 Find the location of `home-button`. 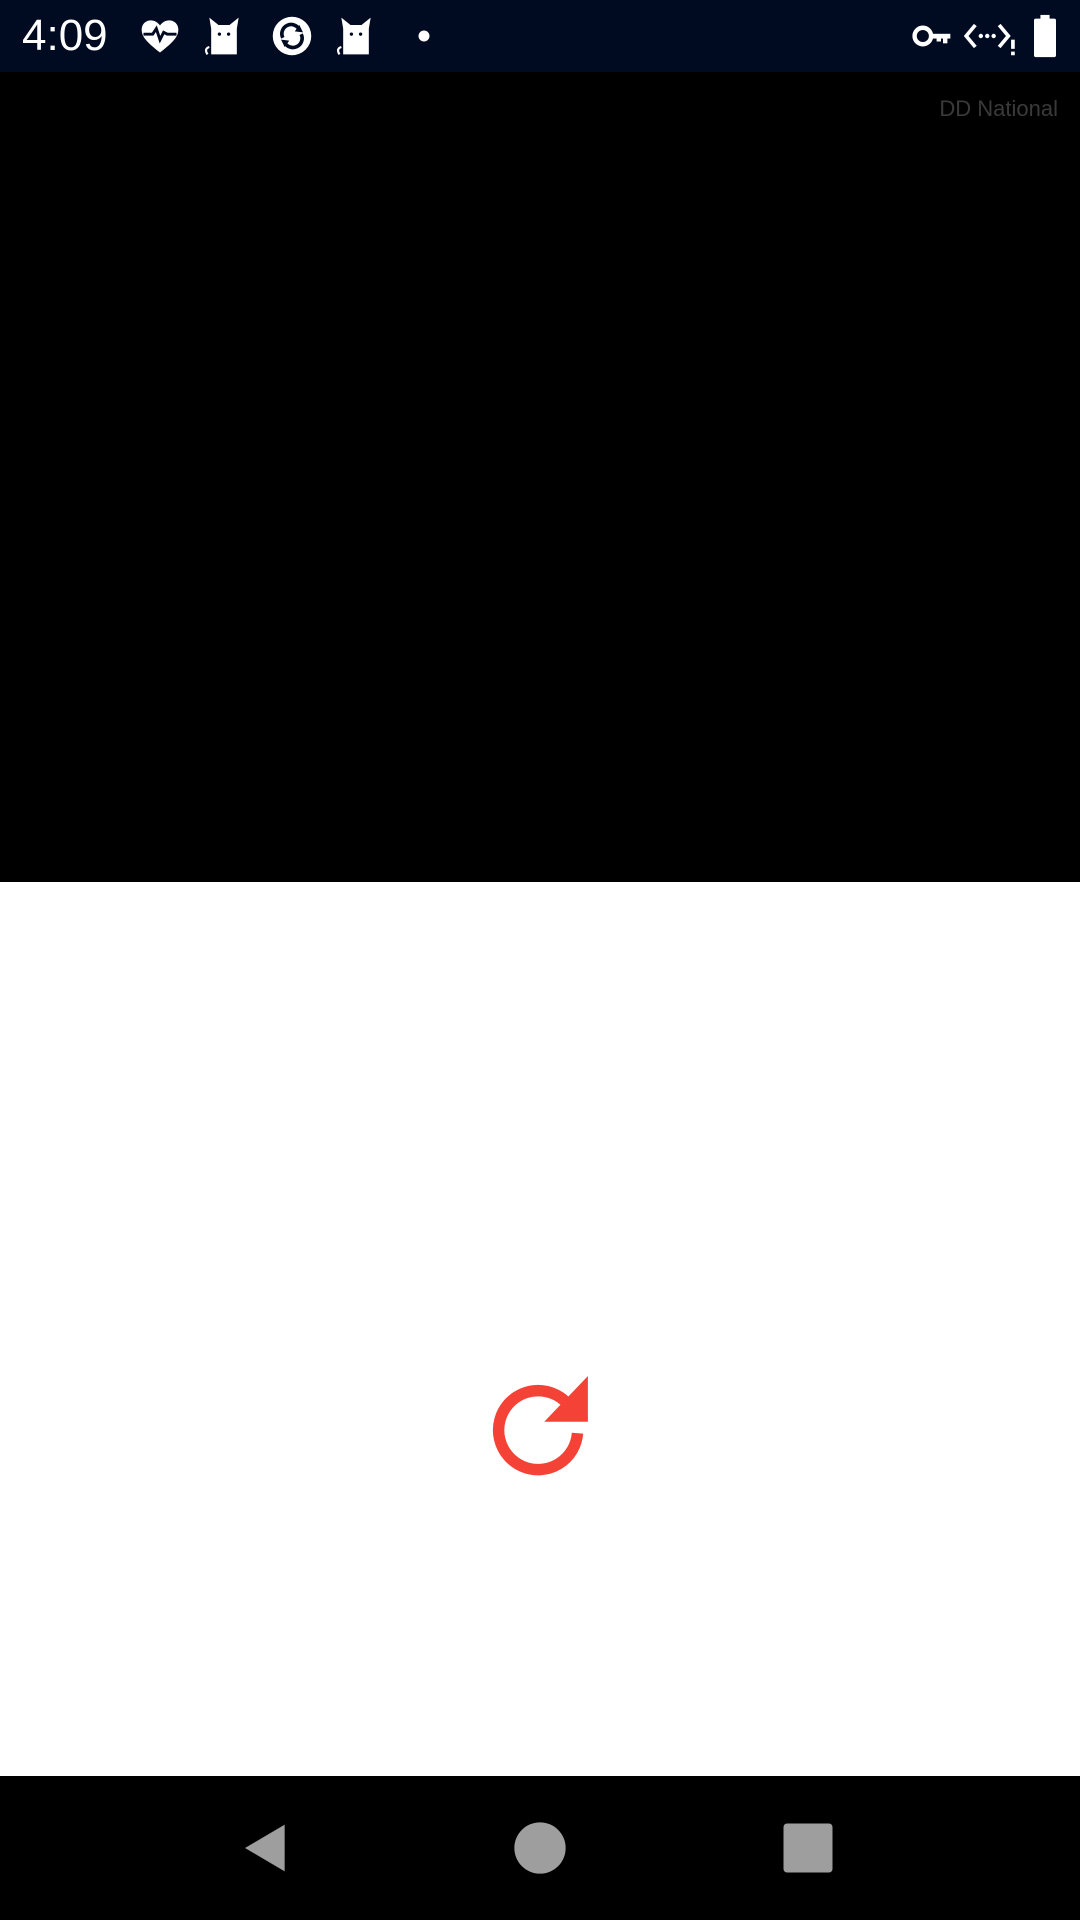

home-button is located at coordinates (540, 1848).